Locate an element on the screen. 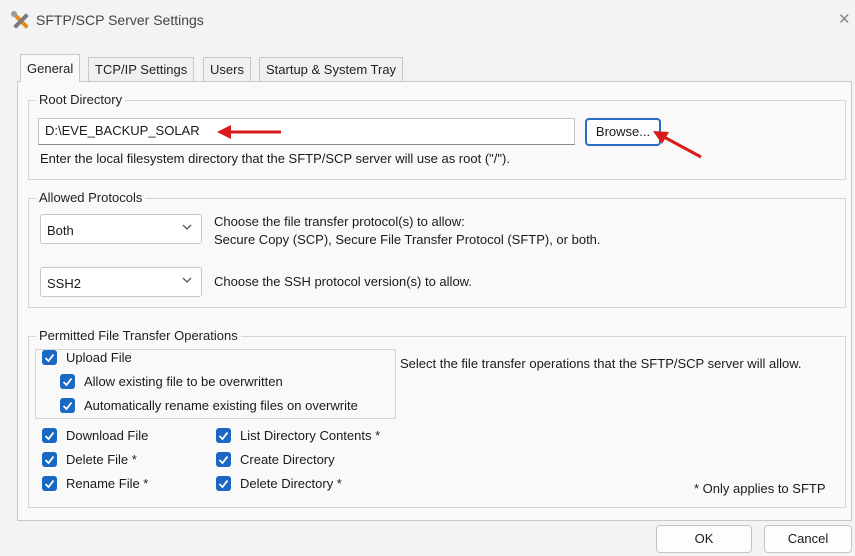  annotation-arrow-left is located at coordinates (249, 132).